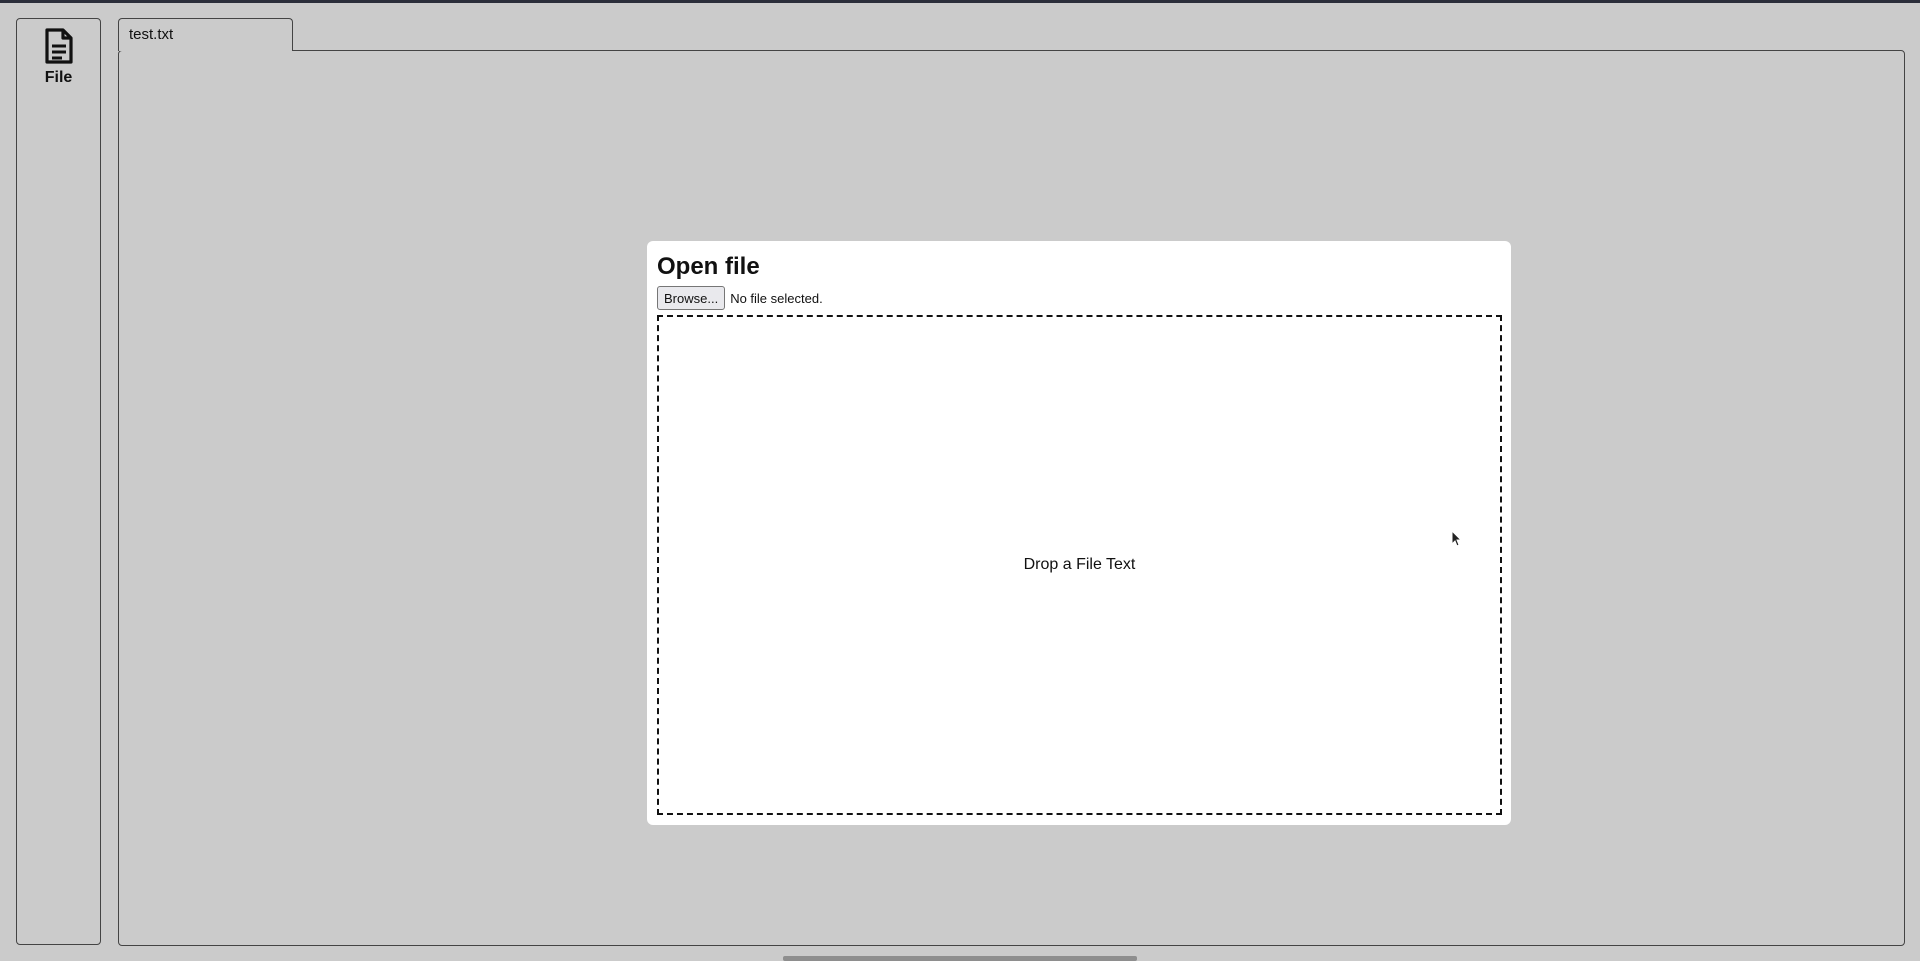  Describe the element at coordinates (960, 1) in the screenshot. I see `window-top-strip` at that location.